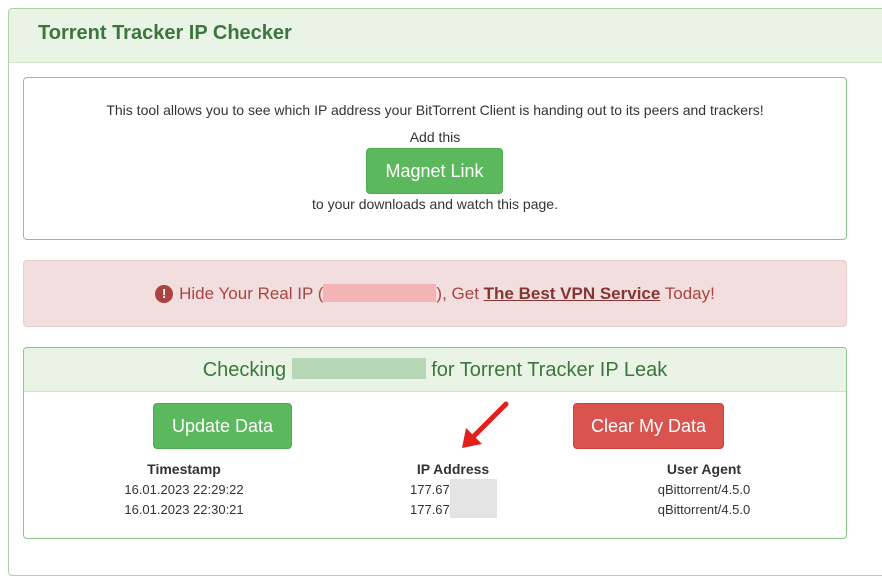 The width and height of the screenshot is (882, 586). Describe the element at coordinates (251, 293) in the screenshot. I see `alert-prefix: Hide Your Real IP (` at that location.